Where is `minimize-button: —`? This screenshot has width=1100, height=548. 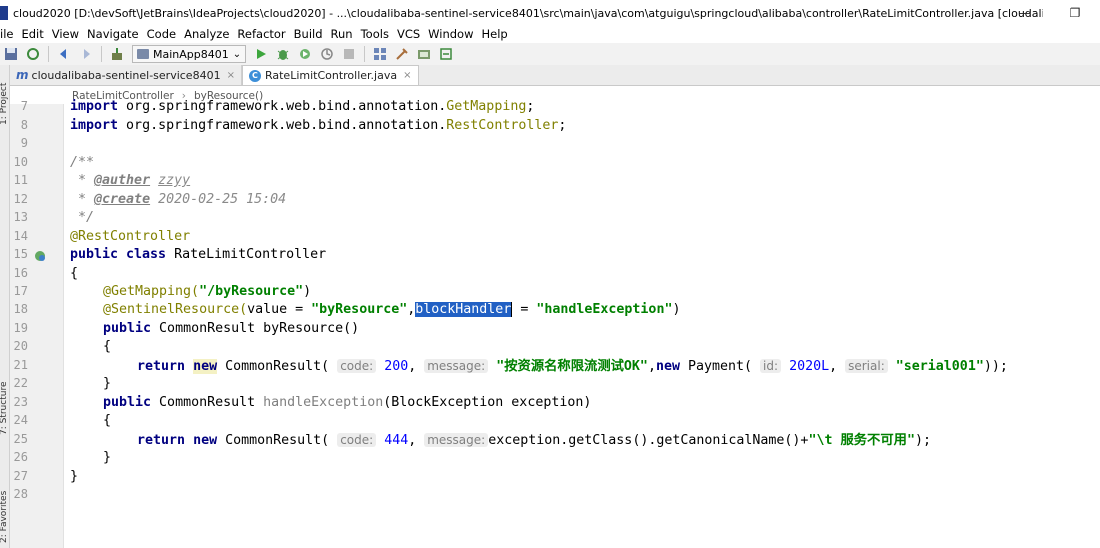 minimize-button: — is located at coordinates (1025, 13).